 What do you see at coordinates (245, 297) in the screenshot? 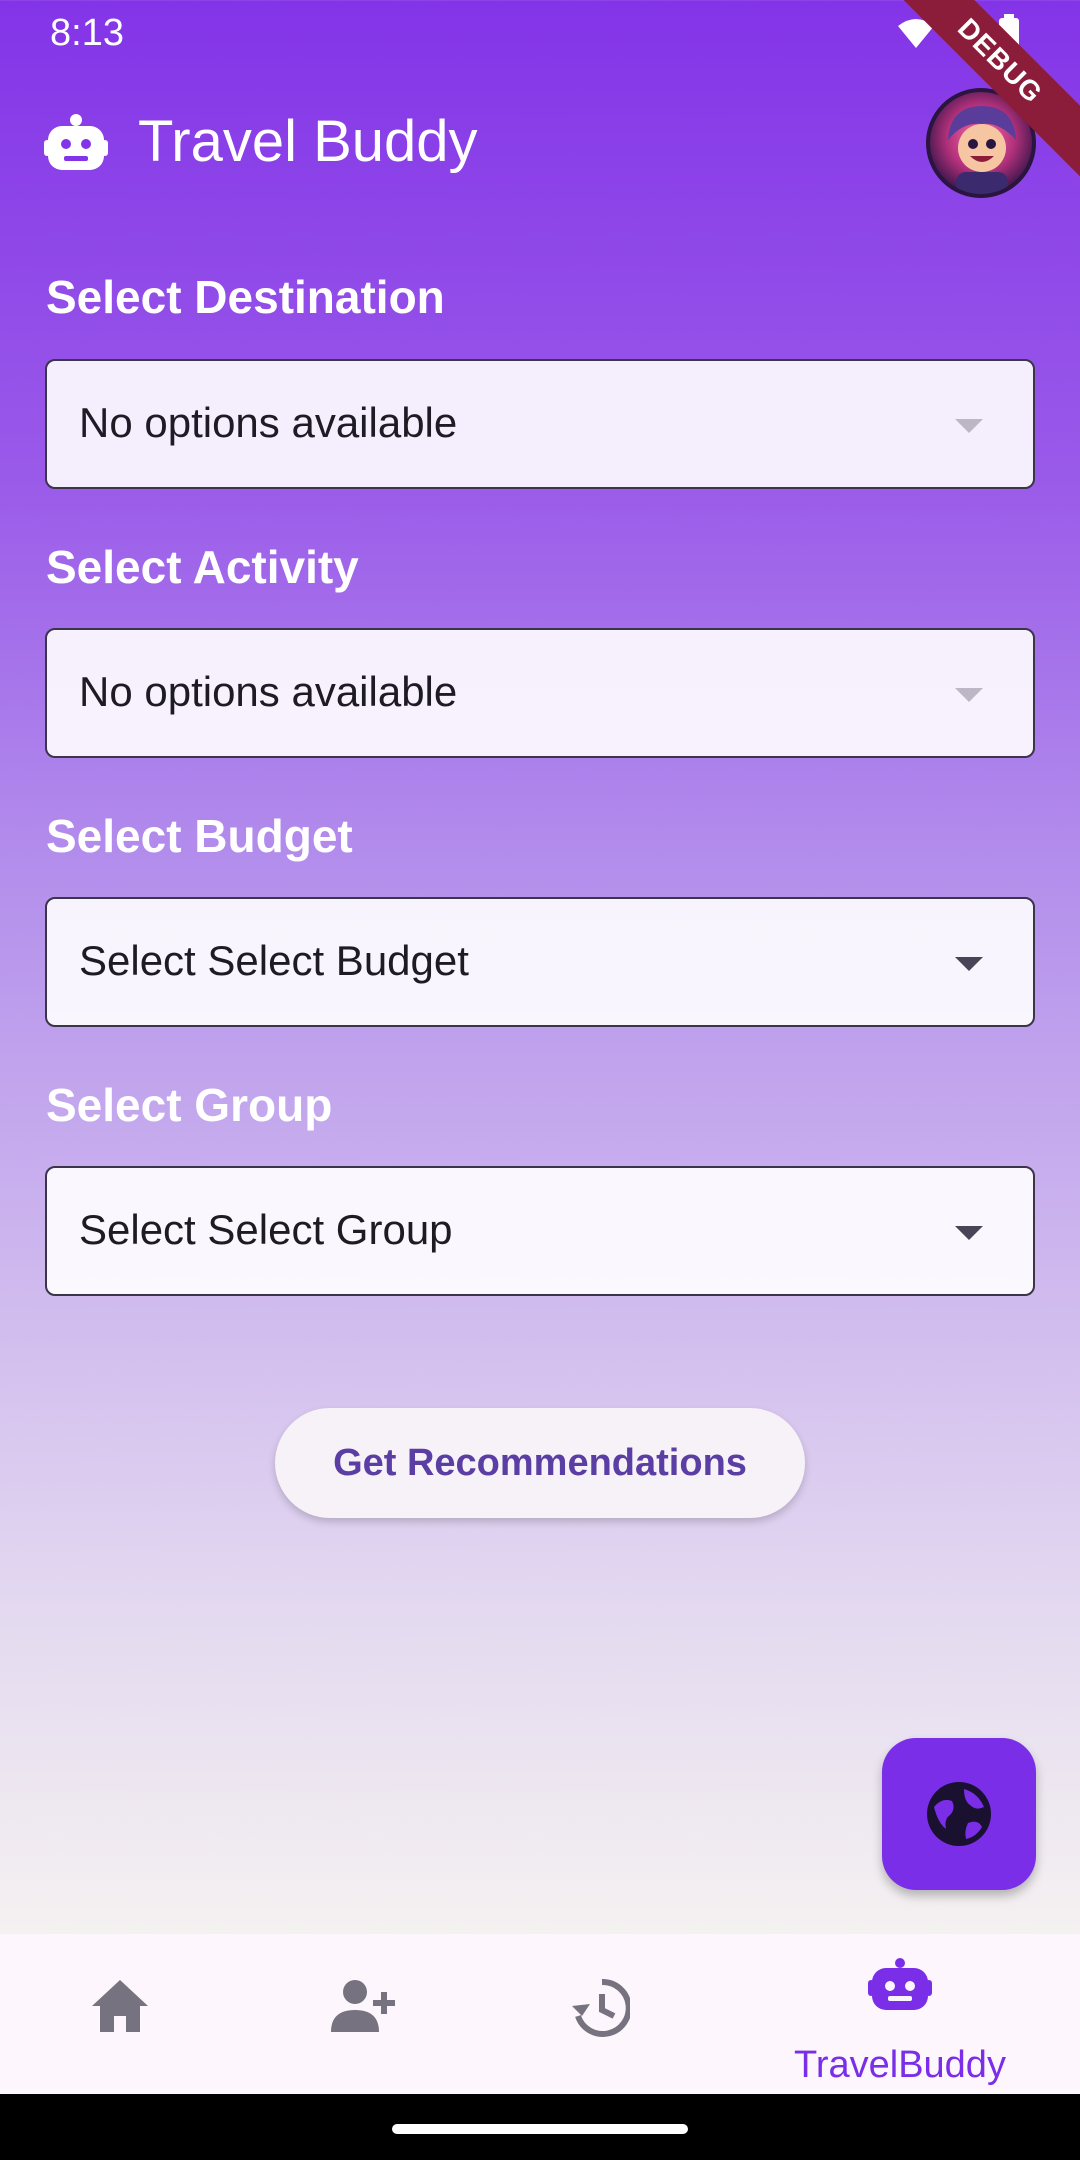
I see `destination-label: Select Destination` at bounding box center [245, 297].